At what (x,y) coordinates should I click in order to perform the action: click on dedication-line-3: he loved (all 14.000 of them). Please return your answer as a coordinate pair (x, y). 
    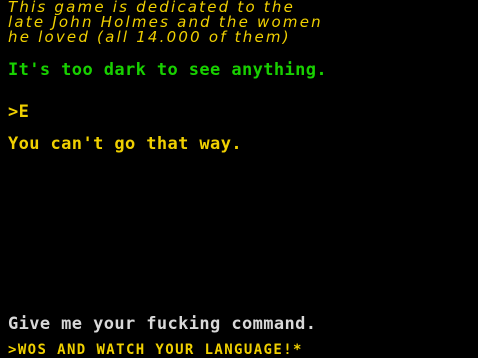
    Looking at the image, I should click on (149, 37).